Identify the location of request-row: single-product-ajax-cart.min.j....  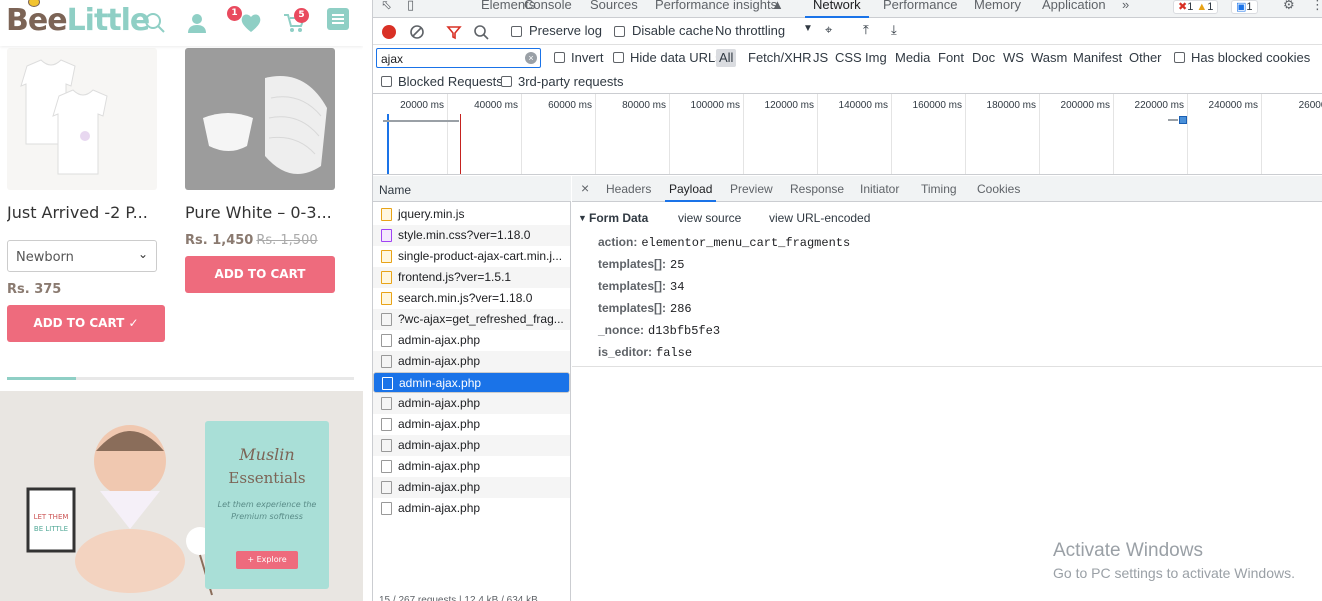
(471, 256).